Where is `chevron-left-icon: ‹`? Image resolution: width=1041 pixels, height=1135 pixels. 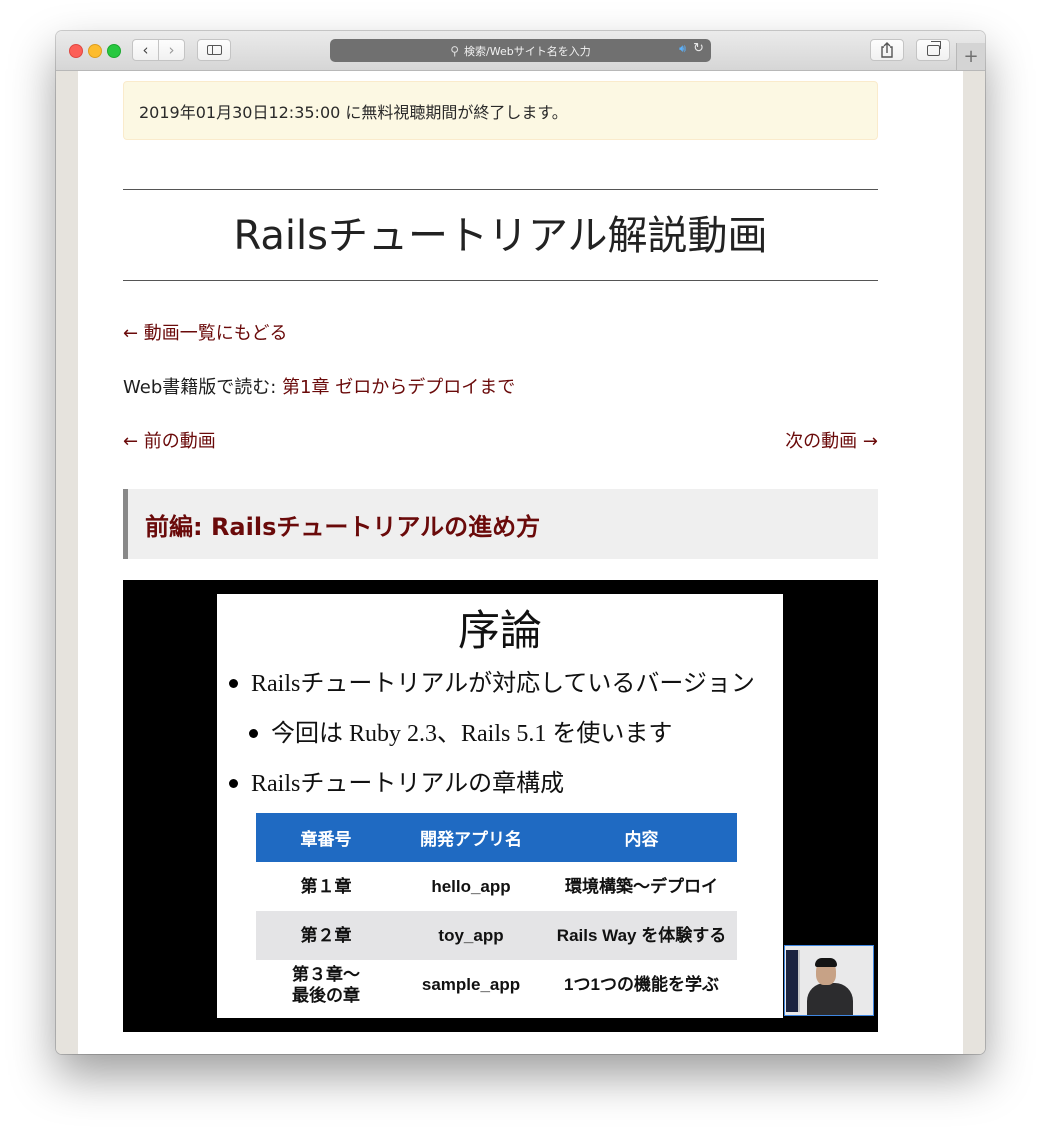
chevron-left-icon: ‹ is located at coordinates (145, 50).